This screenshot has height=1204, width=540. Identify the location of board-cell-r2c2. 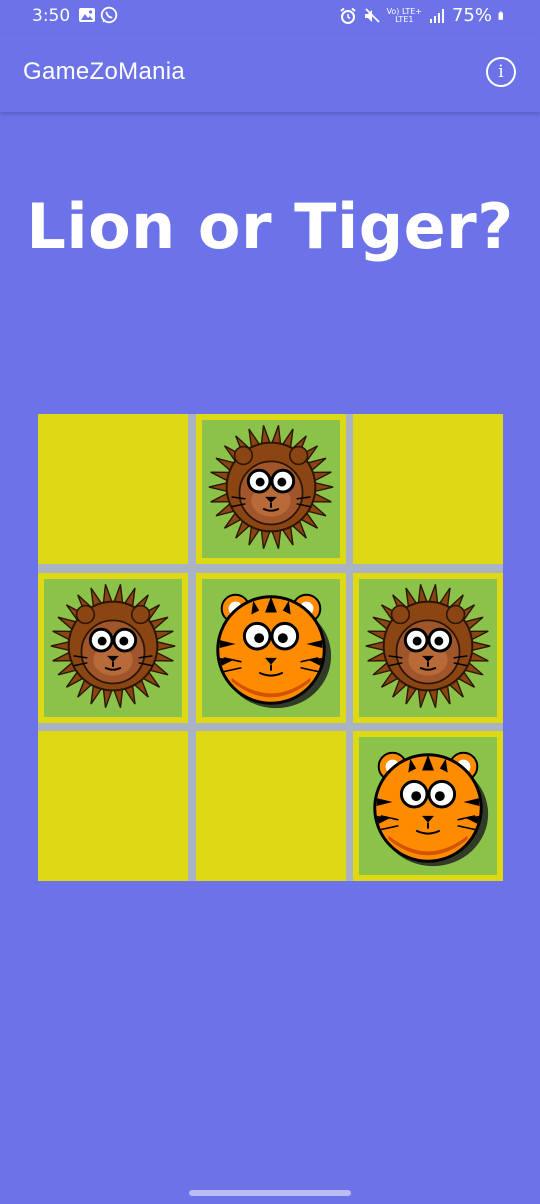
(270, 647).